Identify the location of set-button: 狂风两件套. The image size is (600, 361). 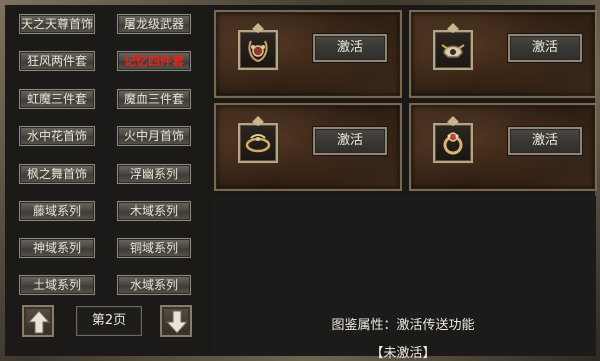
(57, 61).